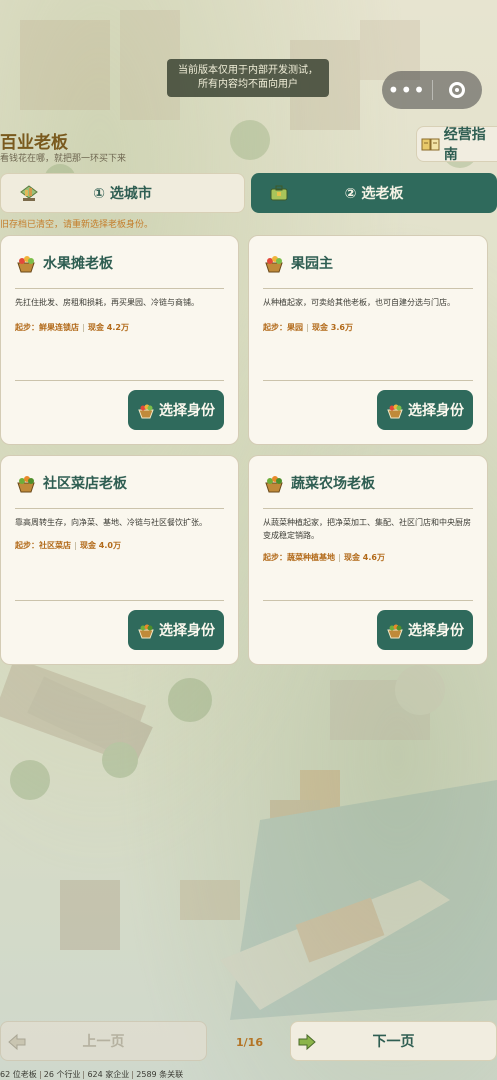 The height and width of the screenshot is (1080, 497). What do you see at coordinates (85, 484) in the screenshot?
I see `card-title: 社区菜店老板` at bounding box center [85, 484].